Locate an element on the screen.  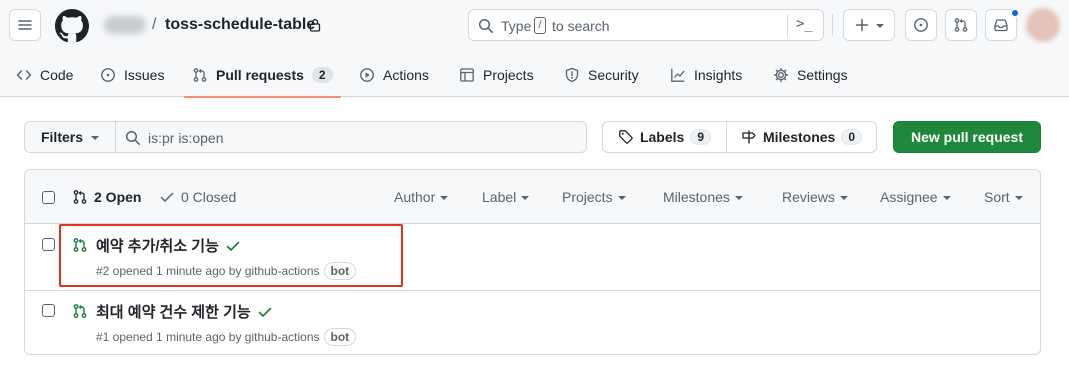
graph-icon is located at coordinates (678, 75).